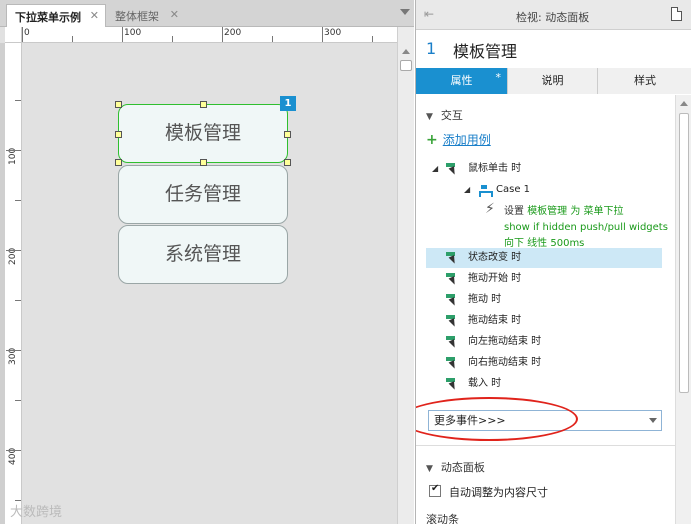 The image size is (691, 524). Describe the element at coordinates (544, 169) in the screenshot. I see `event-on-click: ◢ 鼠标单击 时` at that location.